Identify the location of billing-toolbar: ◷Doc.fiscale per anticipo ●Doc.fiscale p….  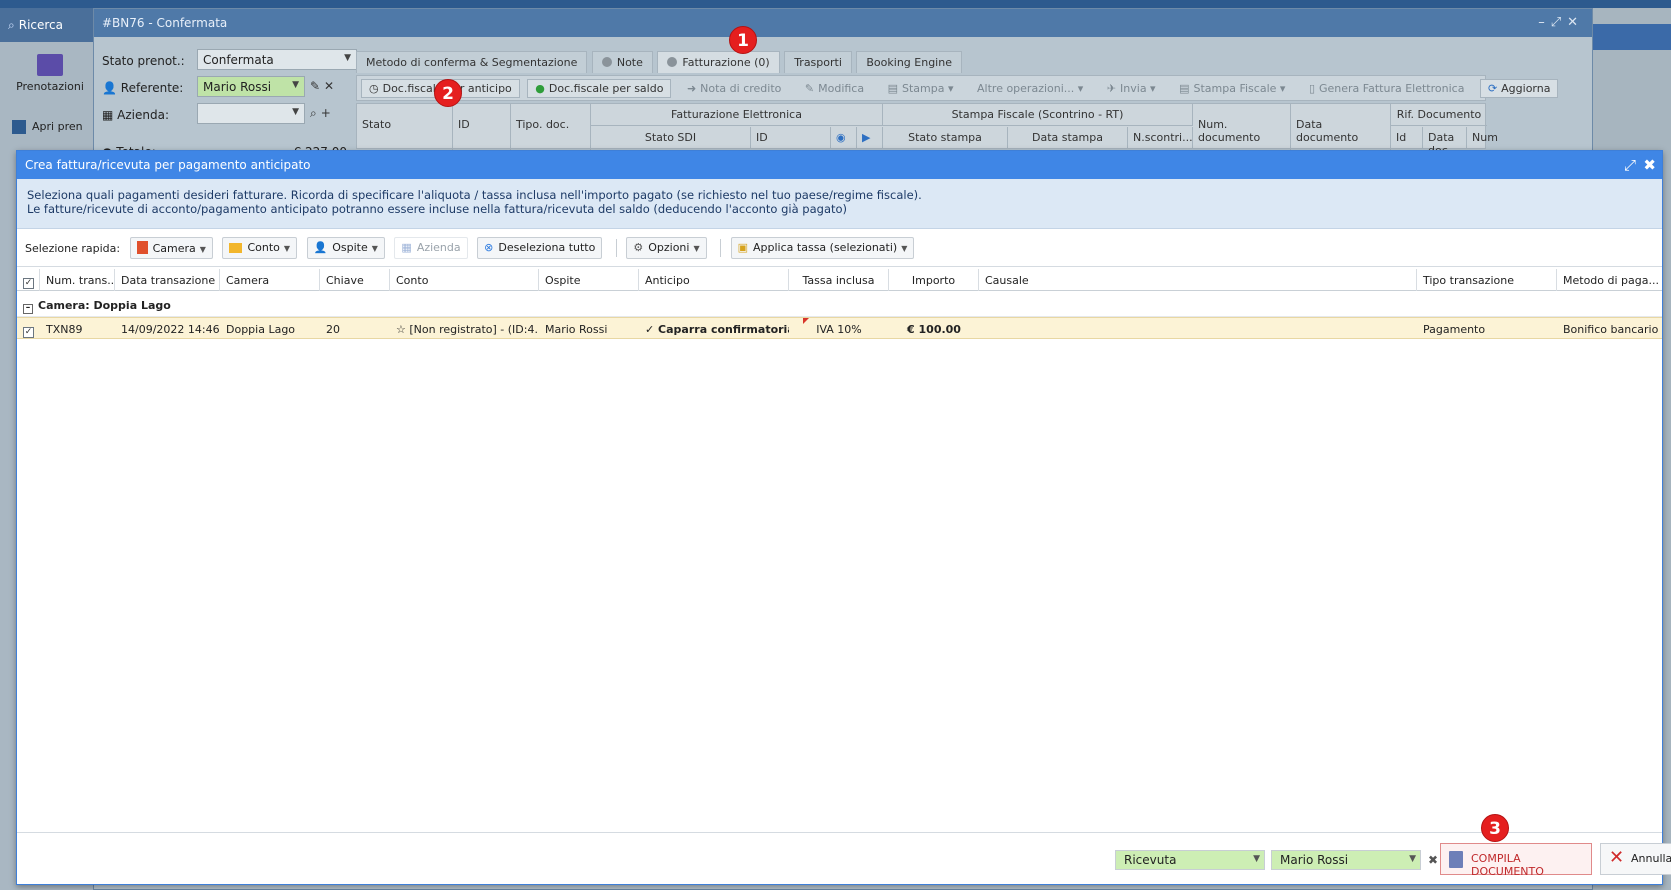
(957, 88).